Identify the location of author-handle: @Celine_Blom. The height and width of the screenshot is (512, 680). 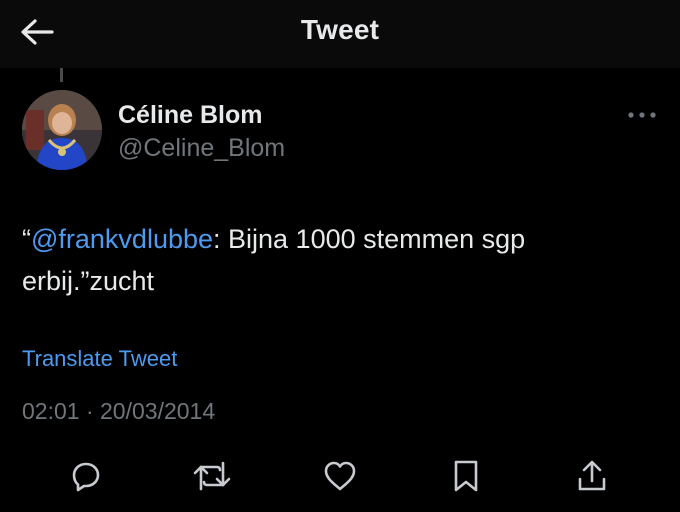
(201, 148).